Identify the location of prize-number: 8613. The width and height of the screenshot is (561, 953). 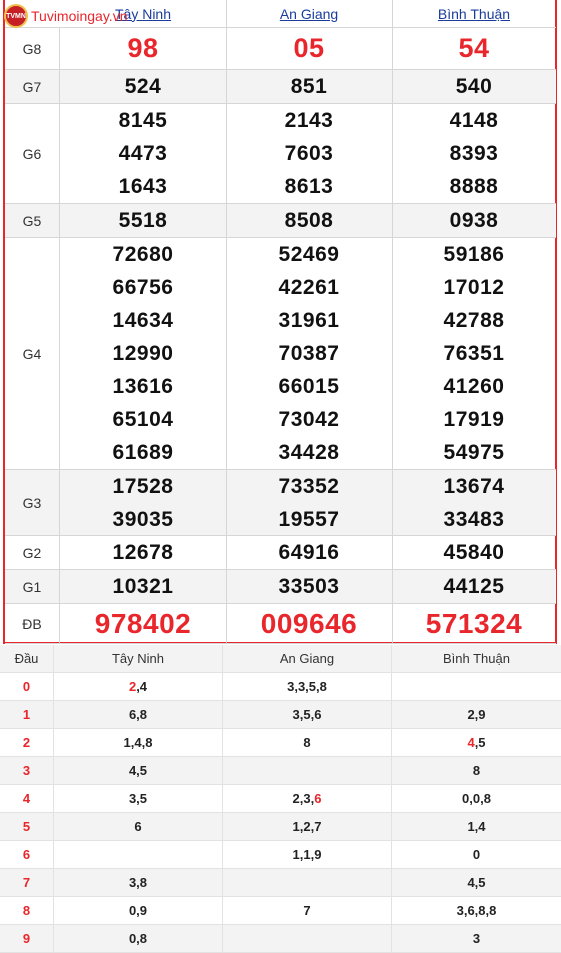
(309, 186).